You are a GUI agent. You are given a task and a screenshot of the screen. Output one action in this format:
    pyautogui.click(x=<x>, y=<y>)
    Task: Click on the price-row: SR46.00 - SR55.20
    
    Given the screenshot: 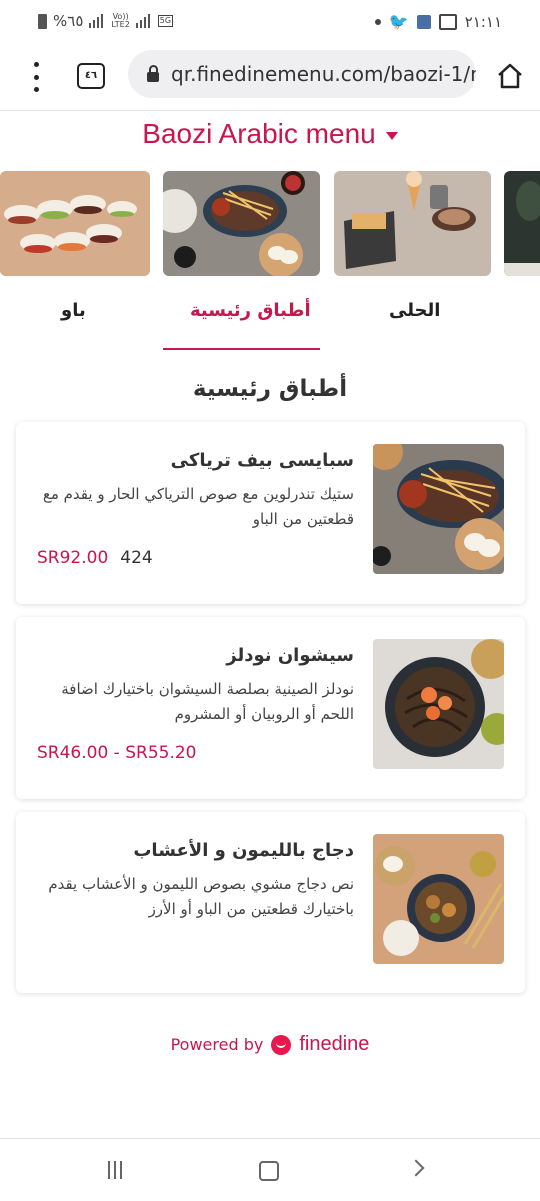 What is the action you would take?
    pyautogui.click(x=122, y=753)
    